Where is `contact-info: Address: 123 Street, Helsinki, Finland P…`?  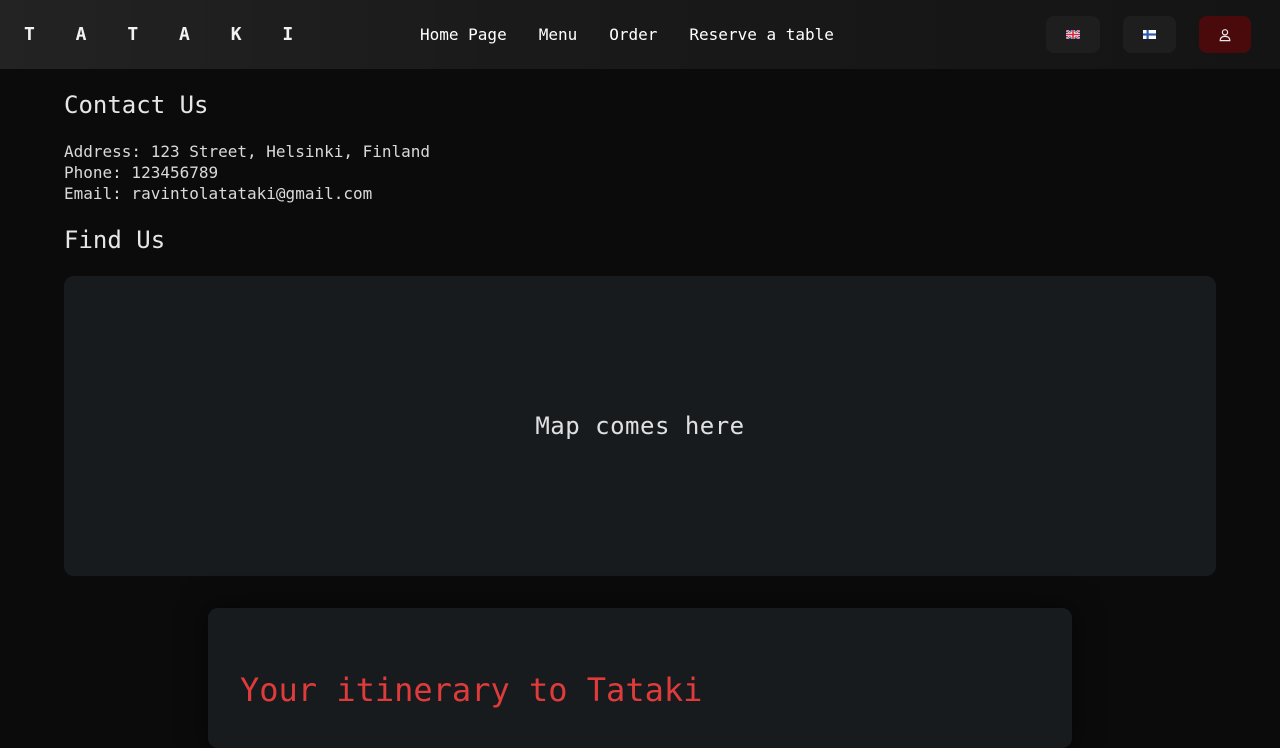 contact-info: Address: 123 Street, Helsinki, Finland P… is located at coordinates (247, 172).